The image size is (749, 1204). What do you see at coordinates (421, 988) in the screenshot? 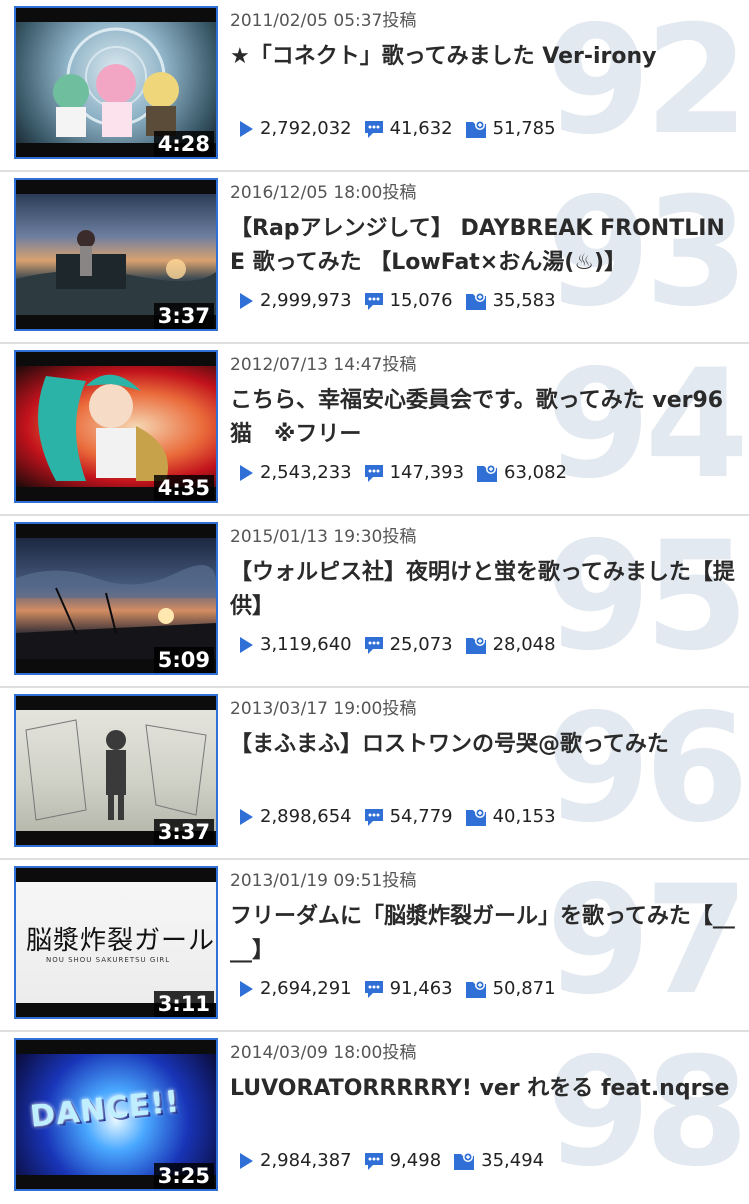
I see `comment-count: 91,463` at bounding box center [421, 988].